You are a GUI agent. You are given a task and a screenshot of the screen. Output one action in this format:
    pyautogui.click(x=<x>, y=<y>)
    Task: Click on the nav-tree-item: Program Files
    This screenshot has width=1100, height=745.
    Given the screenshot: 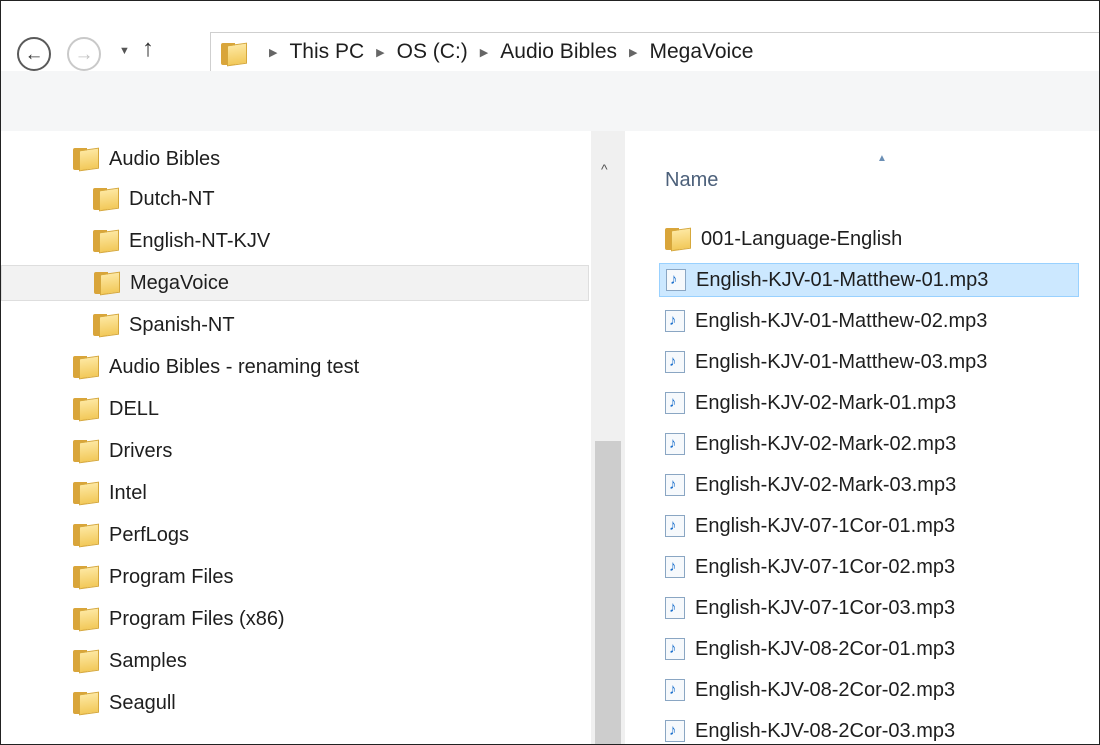 What is the action you would take?
    pyautogui.click(x=153, y=577)
    